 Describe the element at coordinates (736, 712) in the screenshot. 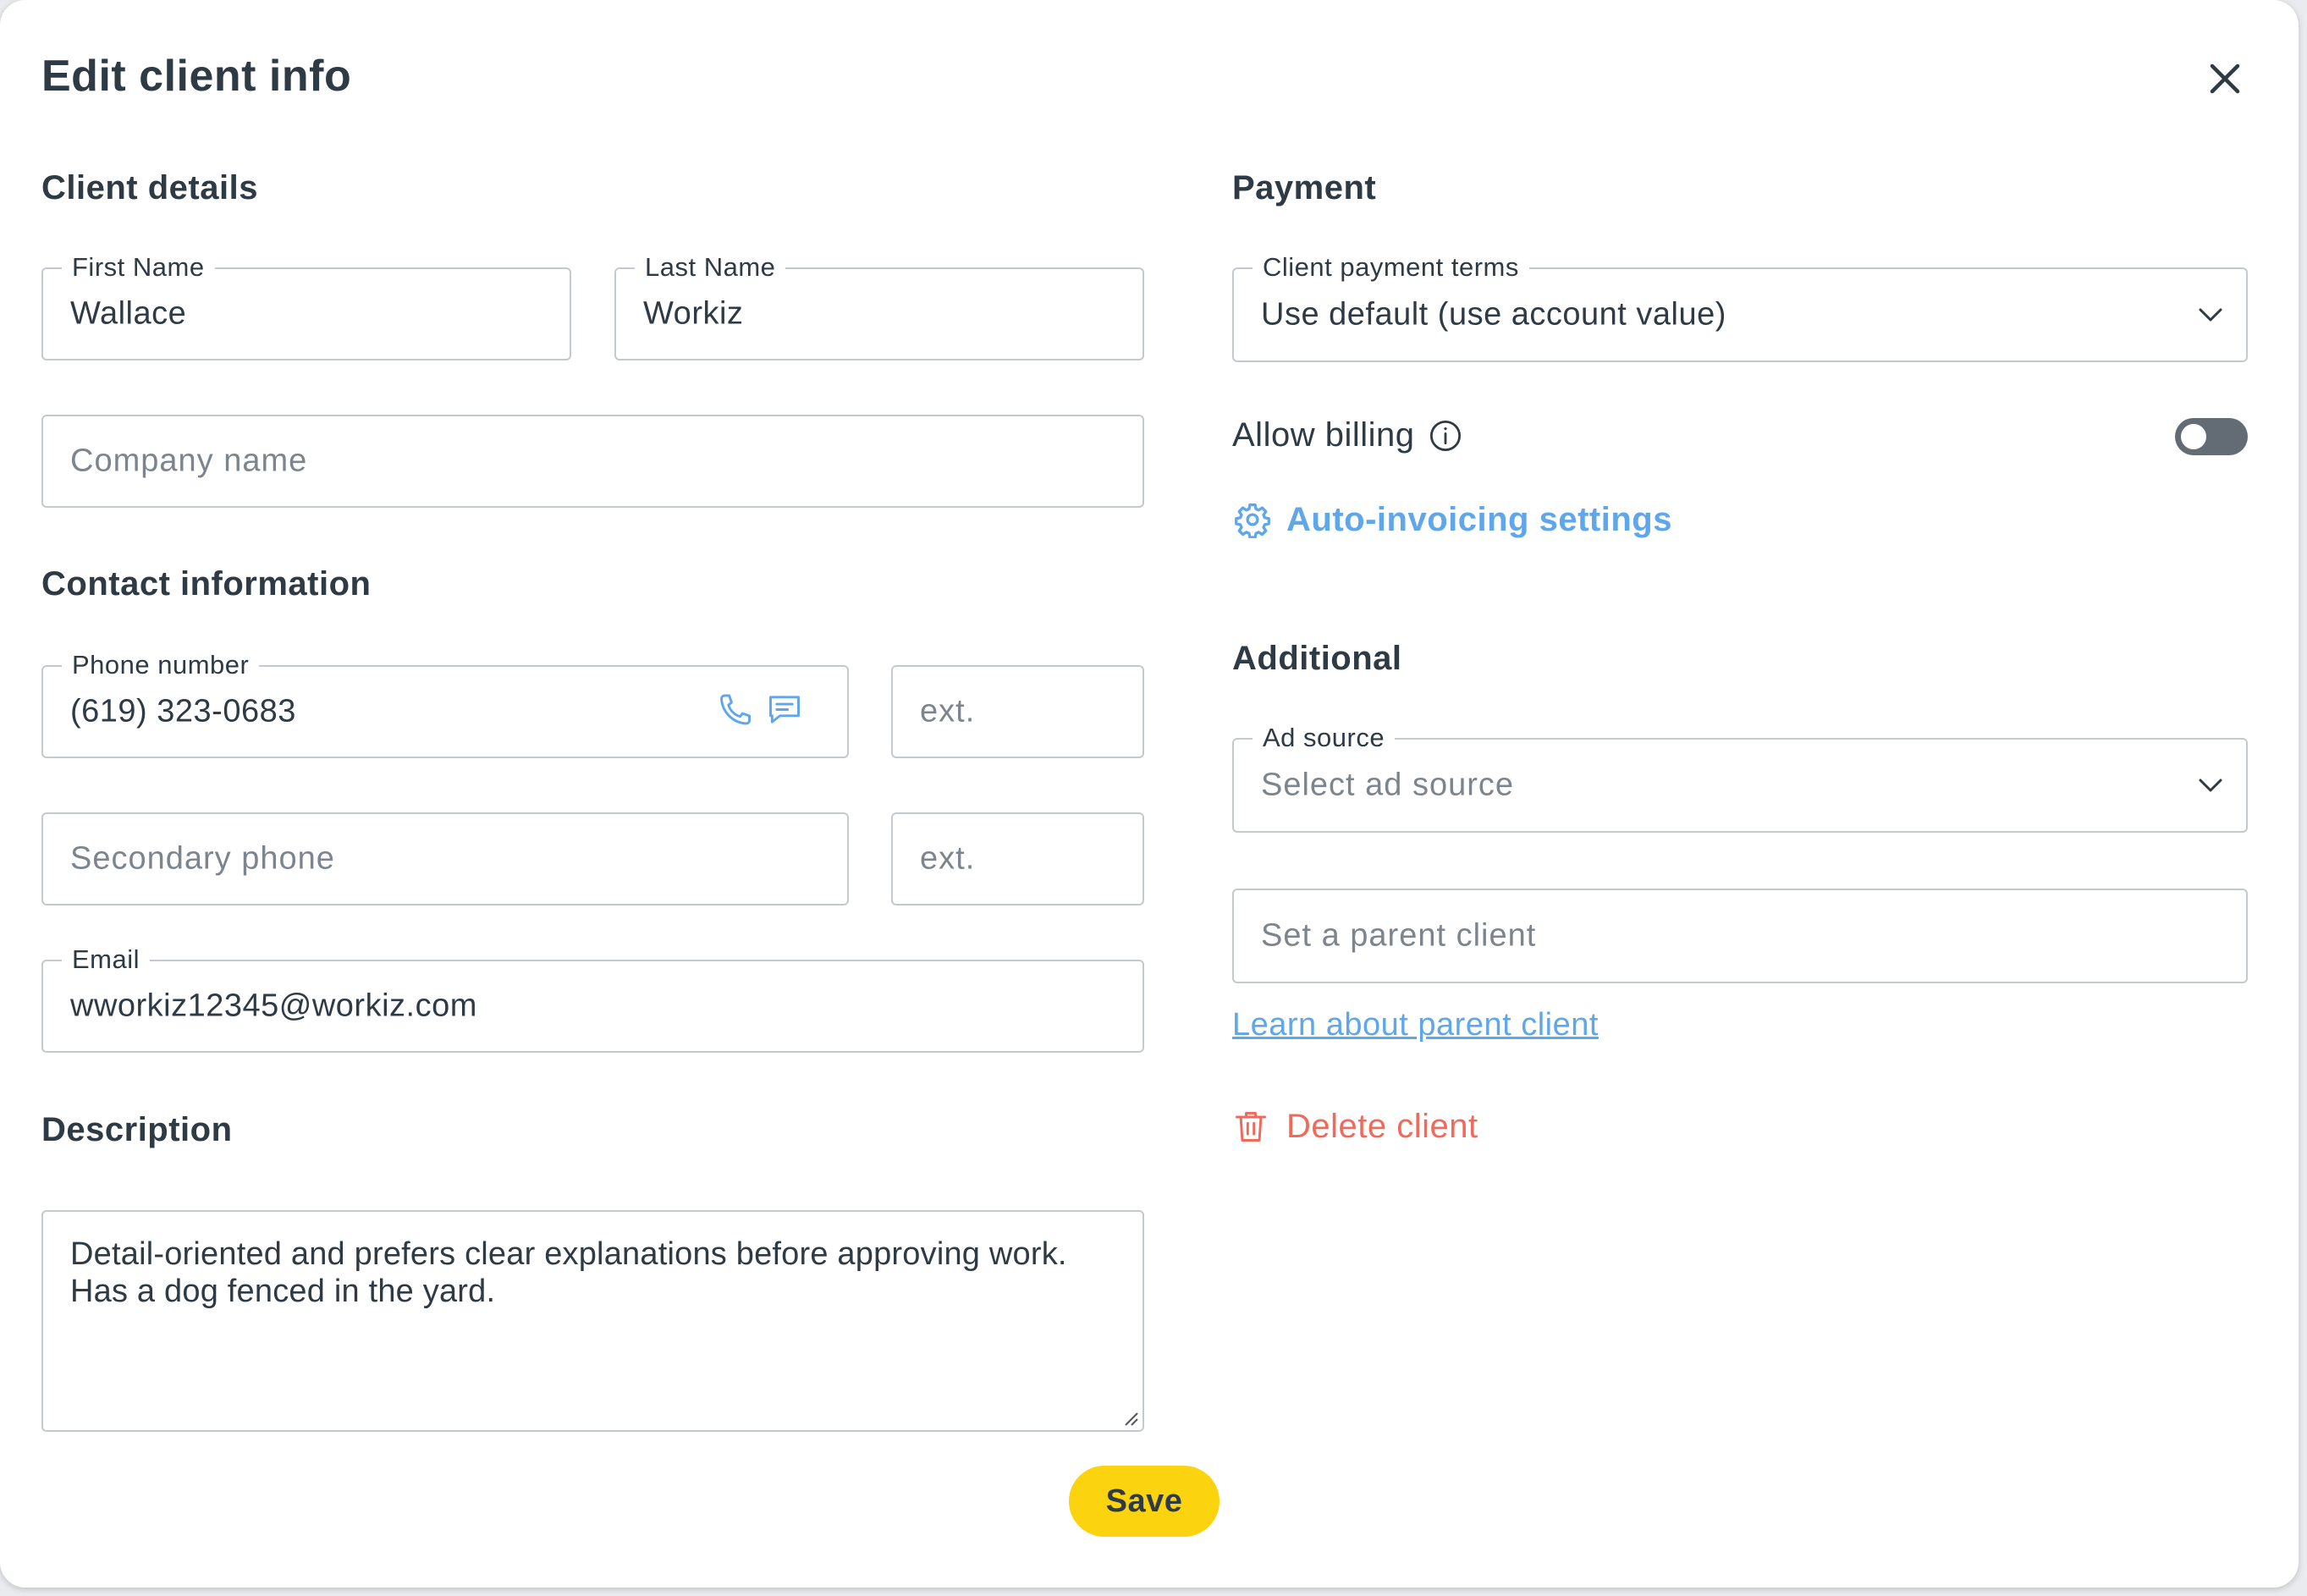

I see `phone-icon` at that location.